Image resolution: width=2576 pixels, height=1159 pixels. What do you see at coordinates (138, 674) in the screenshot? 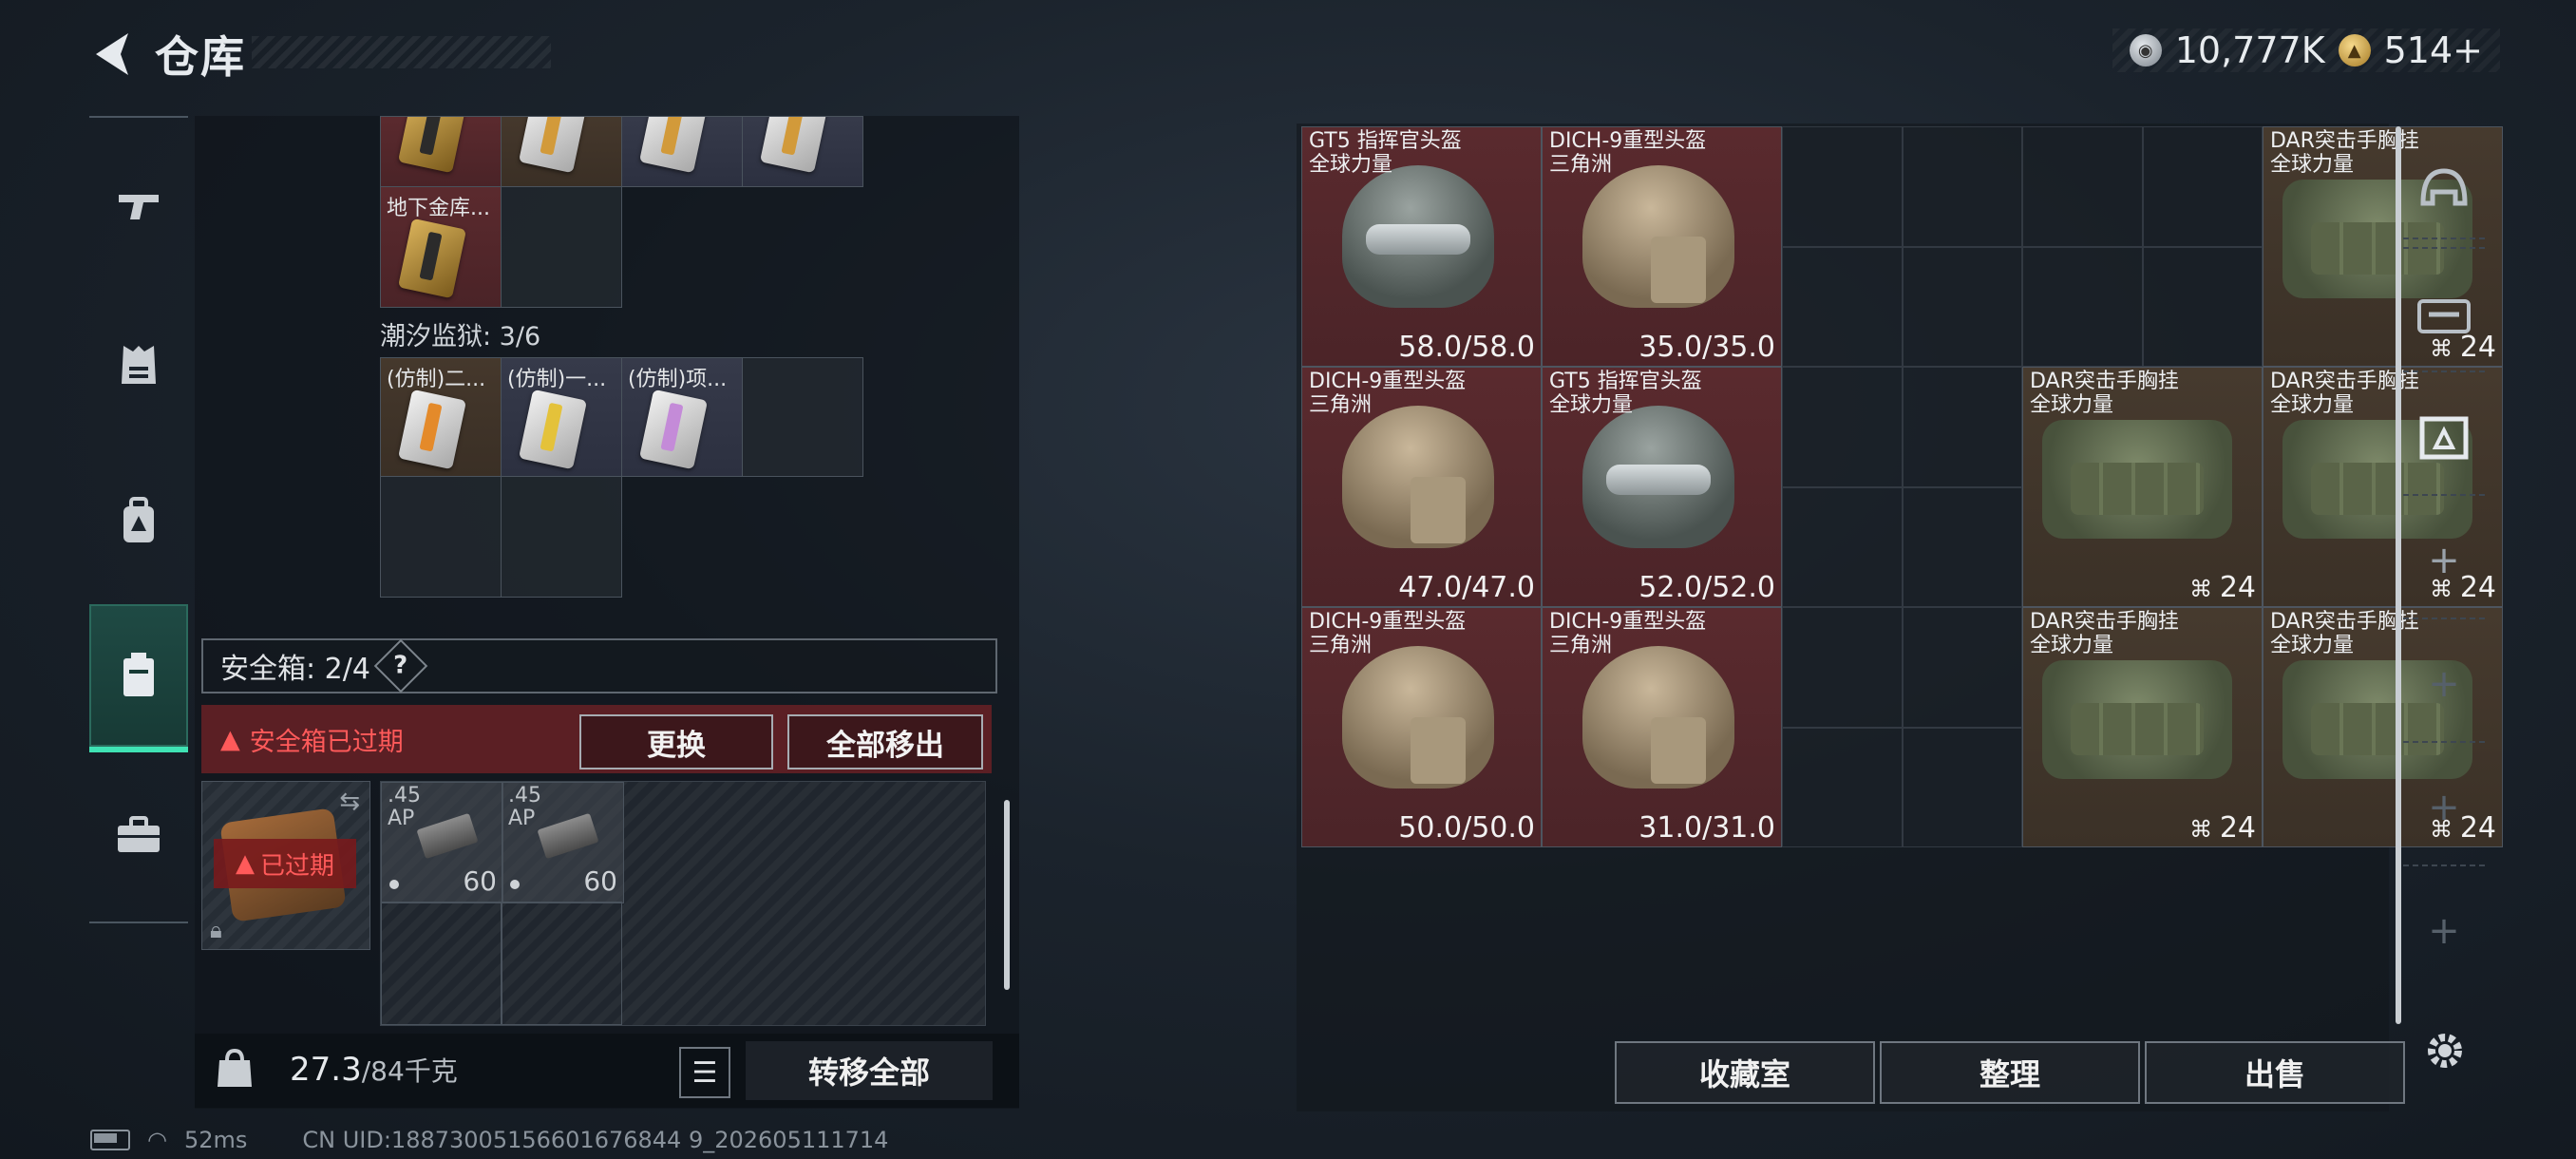
I see `safe-case-icon` at bounding box center [138, 674].